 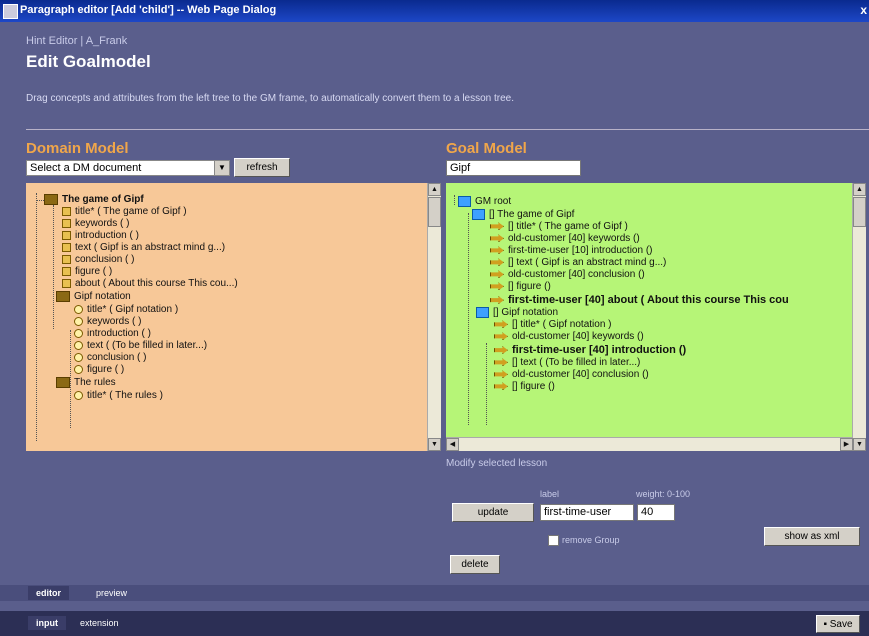 What do you see at coordinates (262, 167) in the screenshot?
I see `refresh-button: refresh` at bounding box center [262, 167].